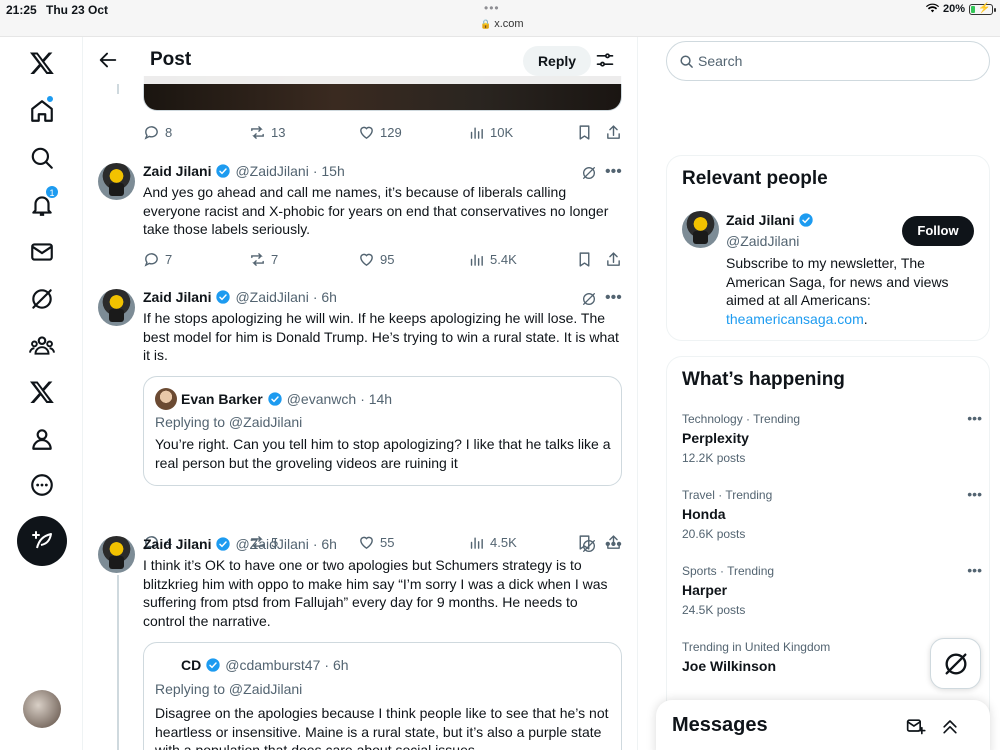 This screenshot has width=1000, height=750. I want to click on x-premium-icon, so click(42, 392).